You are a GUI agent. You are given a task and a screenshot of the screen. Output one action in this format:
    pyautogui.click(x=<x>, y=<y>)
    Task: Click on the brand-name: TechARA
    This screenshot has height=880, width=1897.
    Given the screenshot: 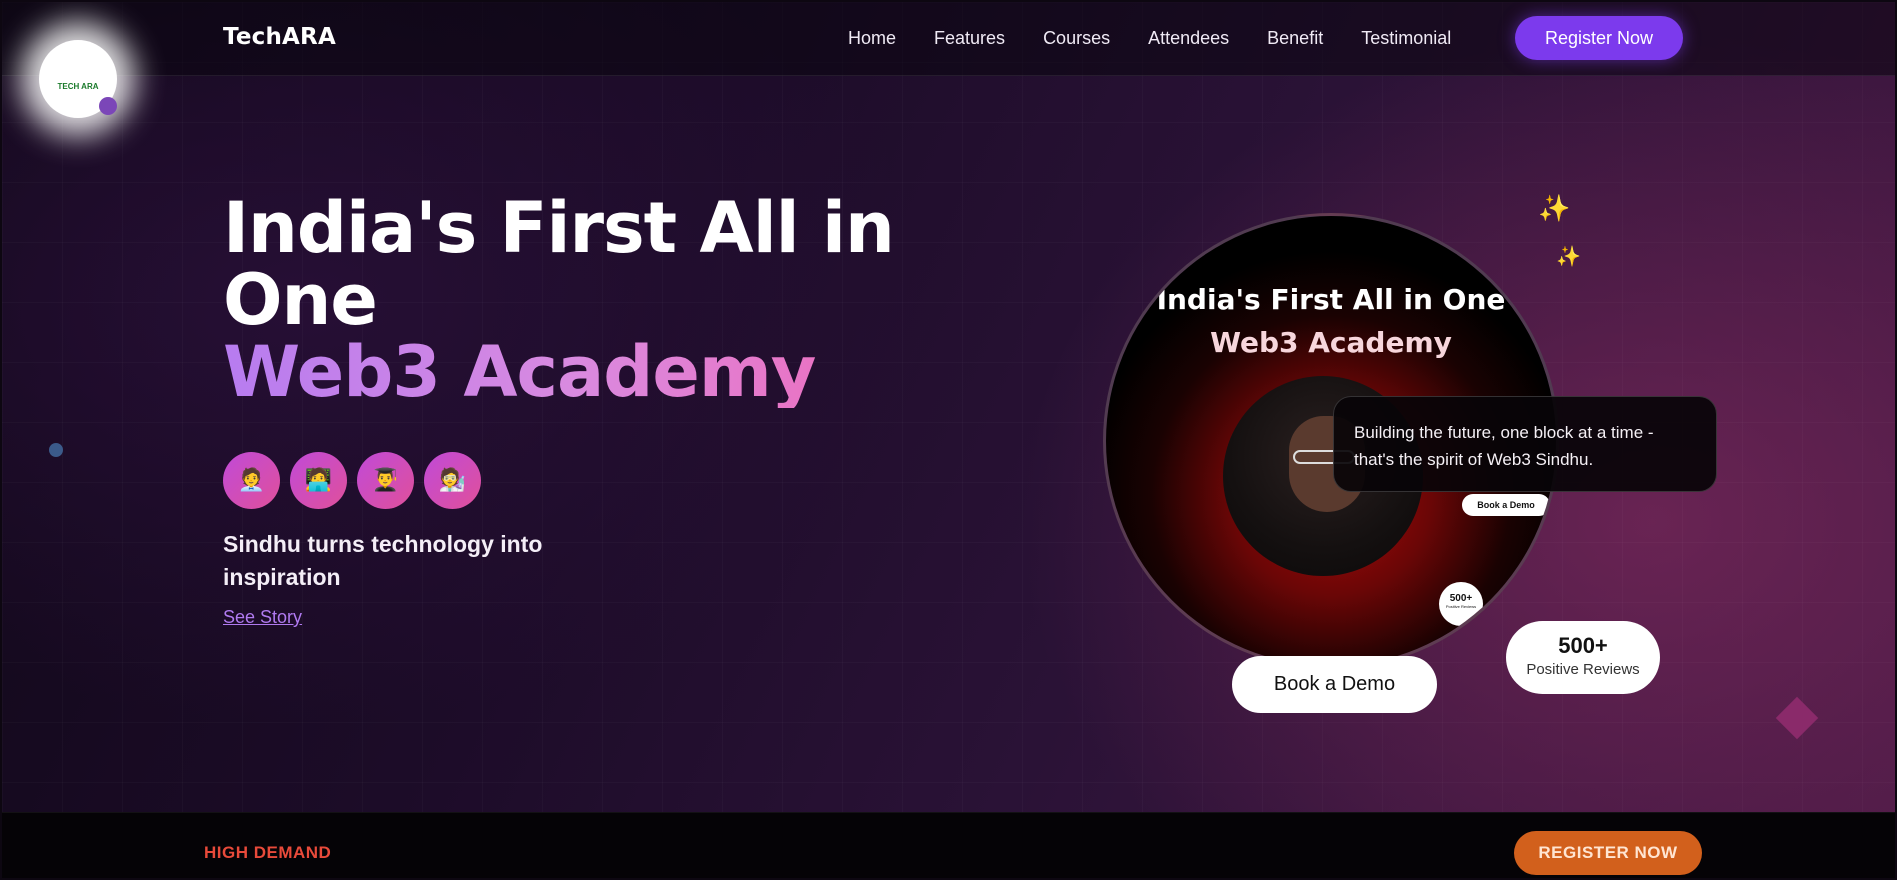 What is the action you would take?
    pyautogui.click(x=279, y=37)
    